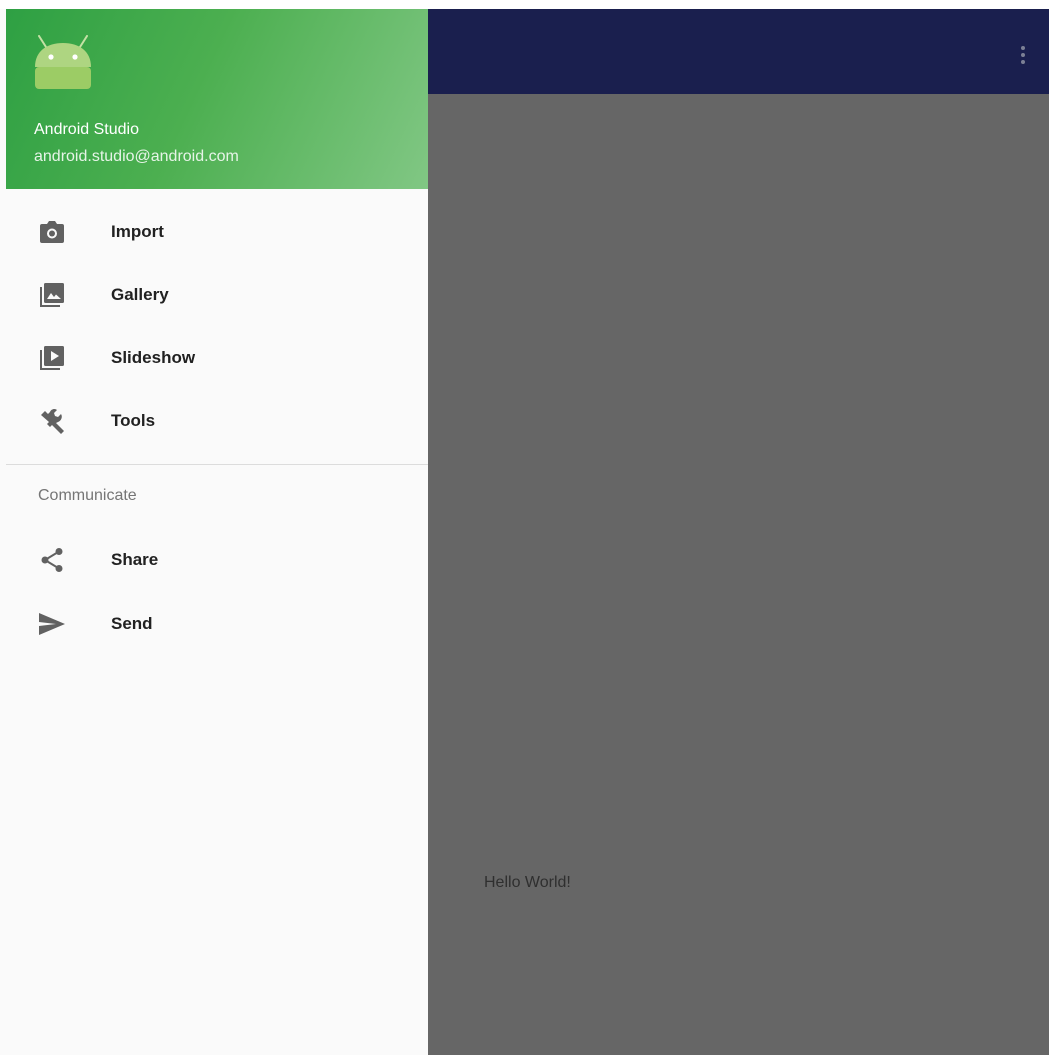 This screenshot has height=1055, width=1049. I want to click on menu-item-slideshow: Slideshow, so click(214, 358).